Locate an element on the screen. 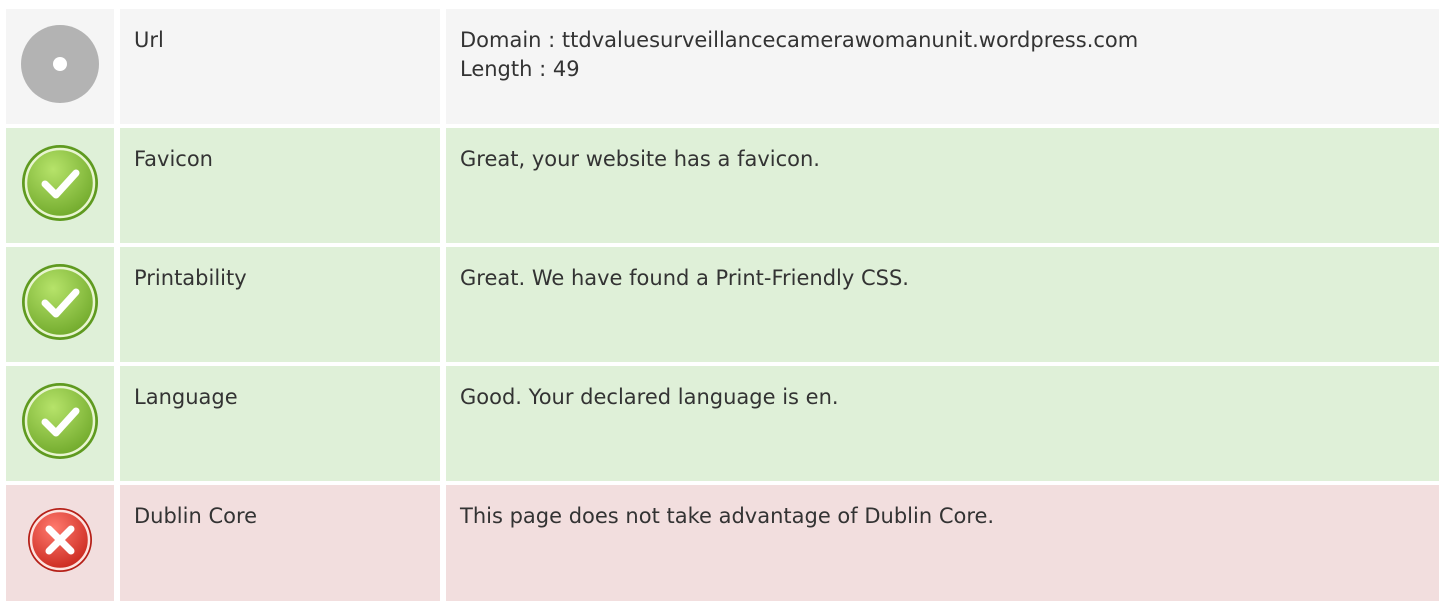 Image resolution: width=1445 pixels, height=604 pixels. url-length-text: Length : 49 is located at coordinates (520, 69).